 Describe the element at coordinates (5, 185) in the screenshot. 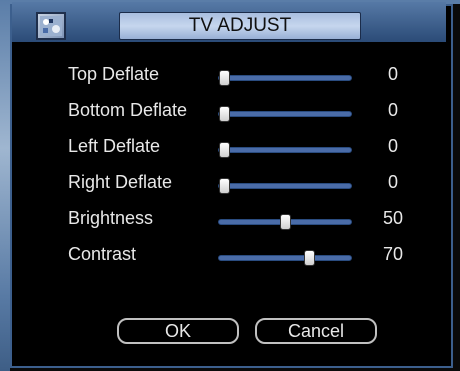

I see `left-desktop-strip` at that location.